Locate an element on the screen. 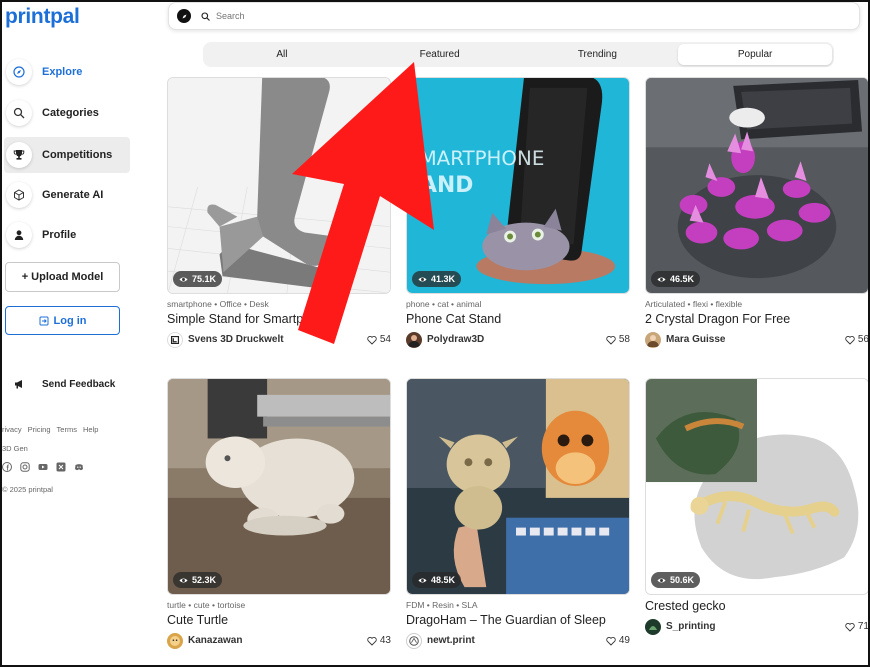 The height and width of the screenshot is (667, 870). author: newt.print is located at coordinates (440, 640).